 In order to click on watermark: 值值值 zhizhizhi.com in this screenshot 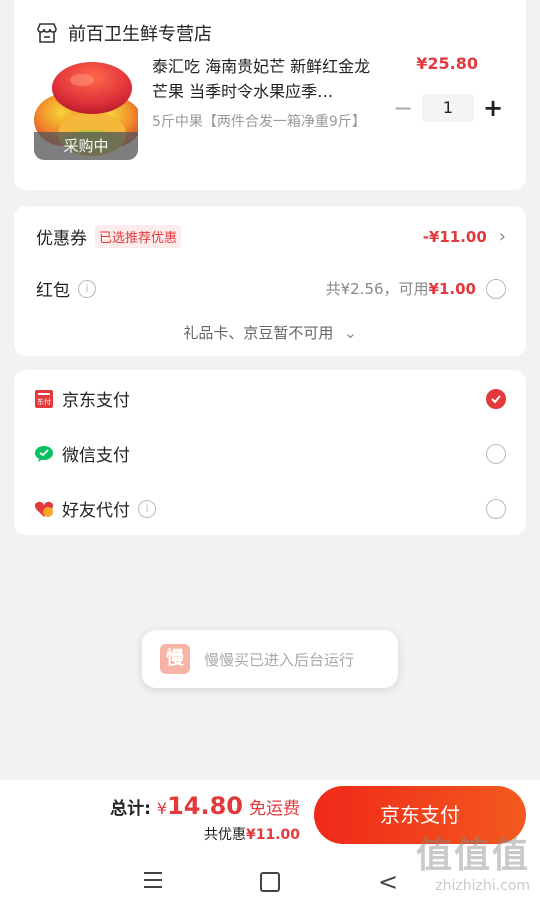, I will do `click(473, 860)`.